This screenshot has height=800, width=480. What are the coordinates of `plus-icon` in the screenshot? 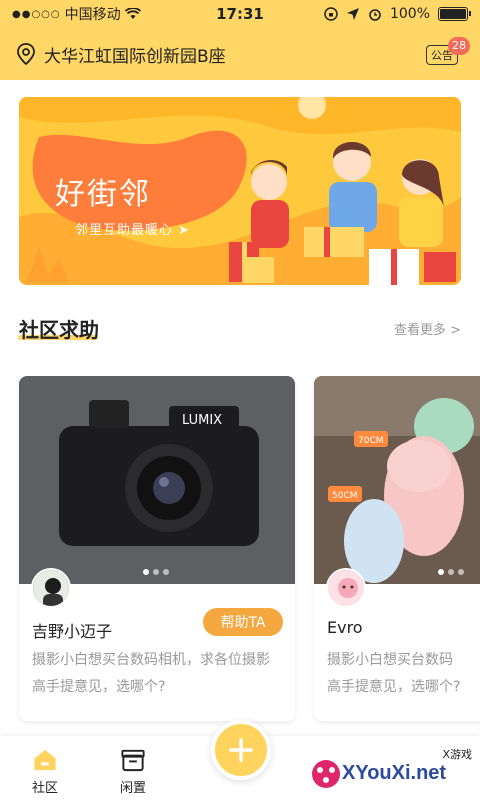 It's located at (241, 750).